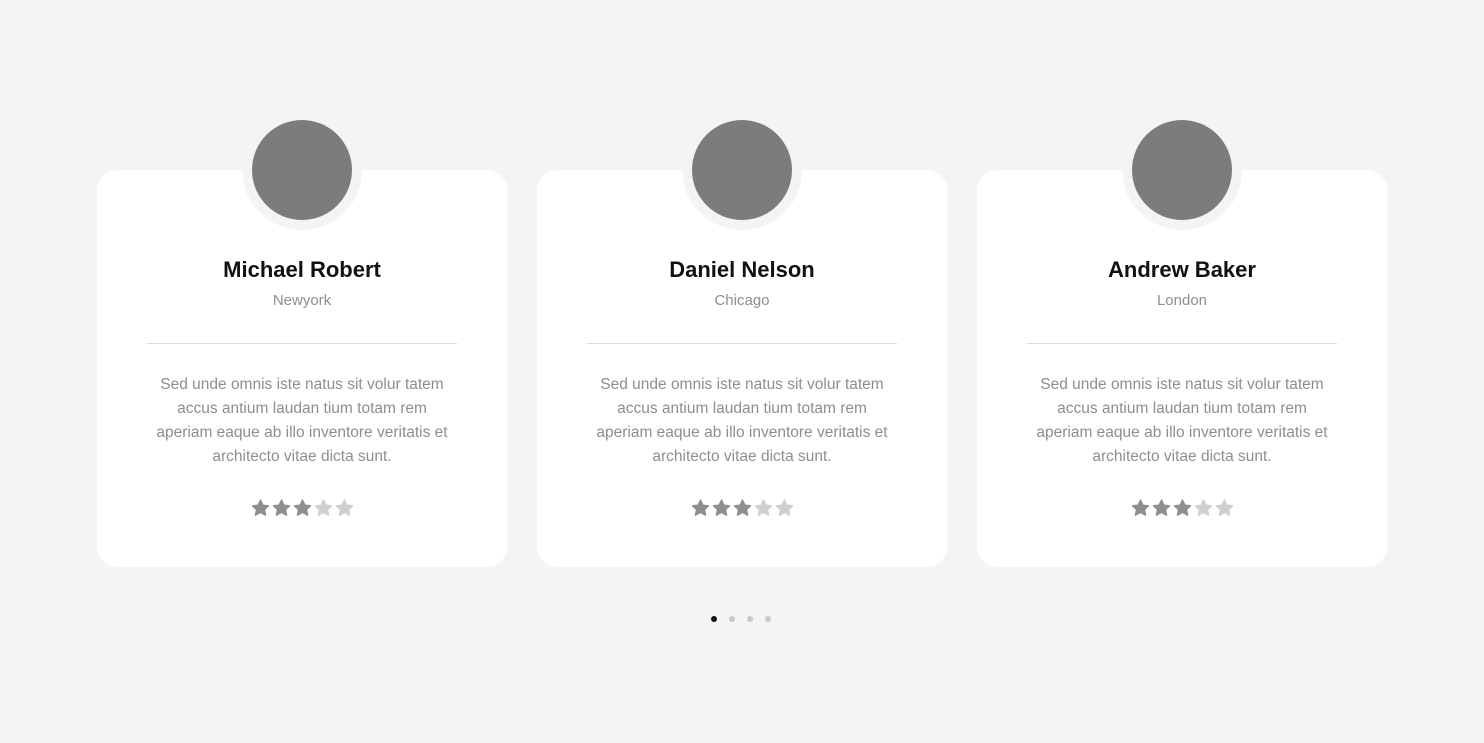 The height and width of the screenshot is (743, 1484). Describe the element at coordinates (1182, 269) in the screenshot. I see `reviewer-name: Andrew Baker` at that location.